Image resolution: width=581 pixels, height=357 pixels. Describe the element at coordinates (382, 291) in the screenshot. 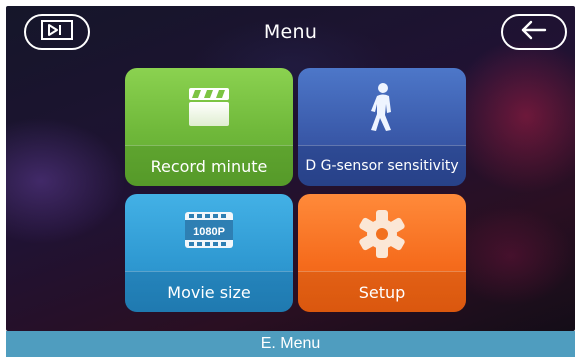

I see `setup-label: Setup` at that location.